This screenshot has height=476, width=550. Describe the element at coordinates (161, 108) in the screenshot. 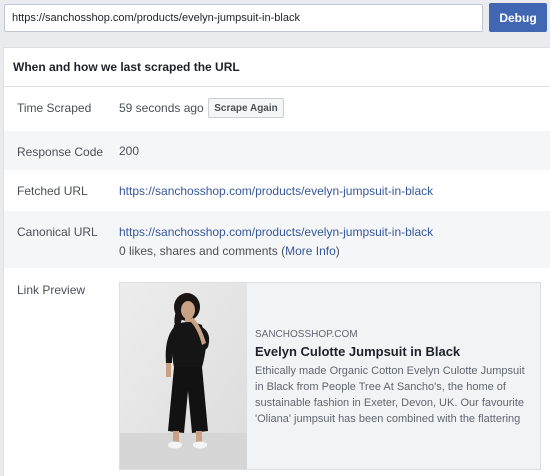

I see `time-scraped-value: 59 seconds ago` at that location.